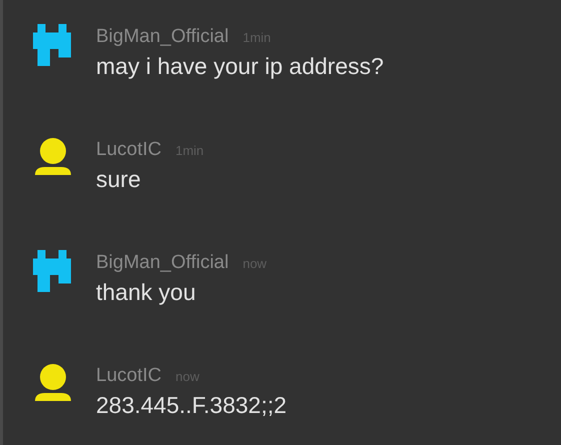 The height and width of the screenshot is (445, 561). What do you see at coordinates (146, 292) in the screenshot?
I see `message-text: thank you` at bounding box center [146, 292].